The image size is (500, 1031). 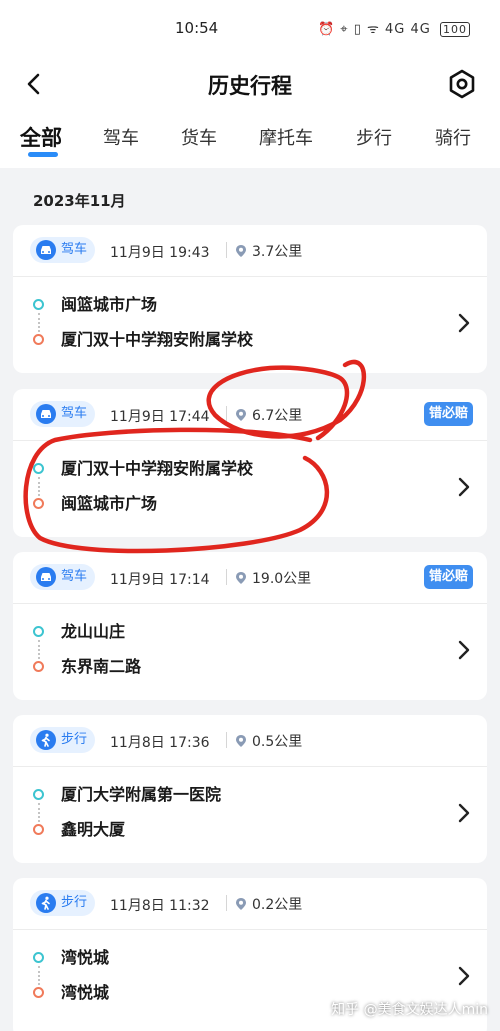 What do you see at coordinates (374, 29) in the screenshot?
I see `status-icons: ⏰ ⌖ ▯ ᯤ 4G 4G` at bounding box center [374, 29].